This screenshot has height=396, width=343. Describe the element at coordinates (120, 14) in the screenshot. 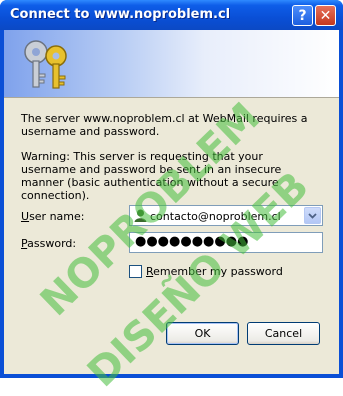

I see `window-title: Connect to www.noproblem.cl` at that location.